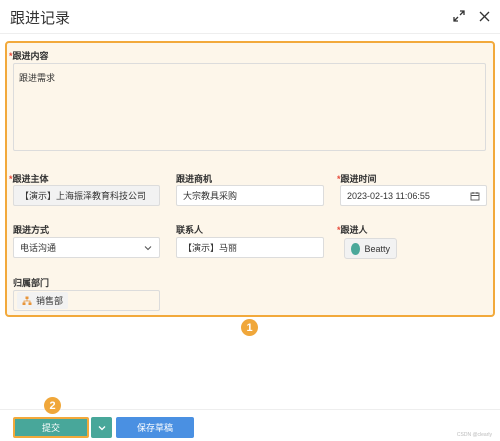  Describe the element at coordinates (250, 247) in the screenshot. I see `contact-field: 【演示】马丽` at that location.